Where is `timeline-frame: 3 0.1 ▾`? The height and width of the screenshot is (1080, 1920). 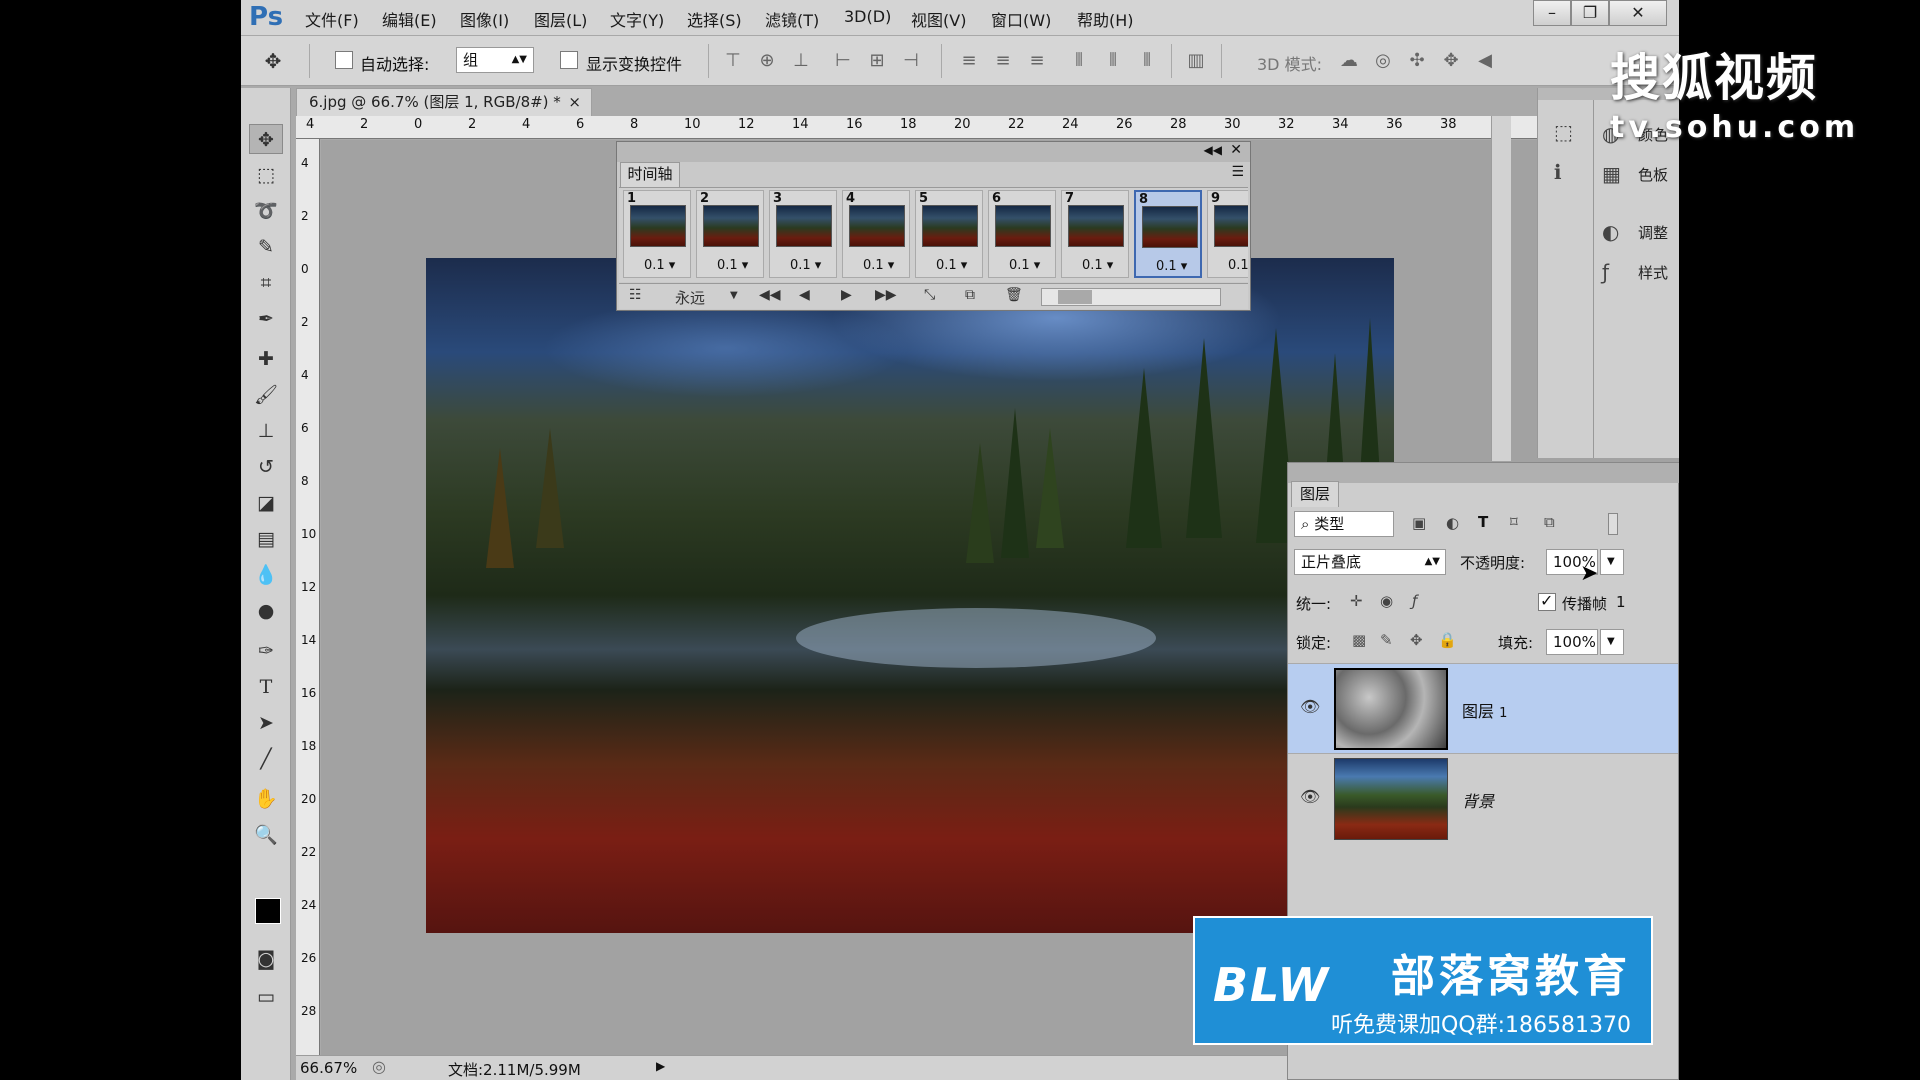
timeline-frame: 3 0.1 ▾ is located at coordinates (803, 234).